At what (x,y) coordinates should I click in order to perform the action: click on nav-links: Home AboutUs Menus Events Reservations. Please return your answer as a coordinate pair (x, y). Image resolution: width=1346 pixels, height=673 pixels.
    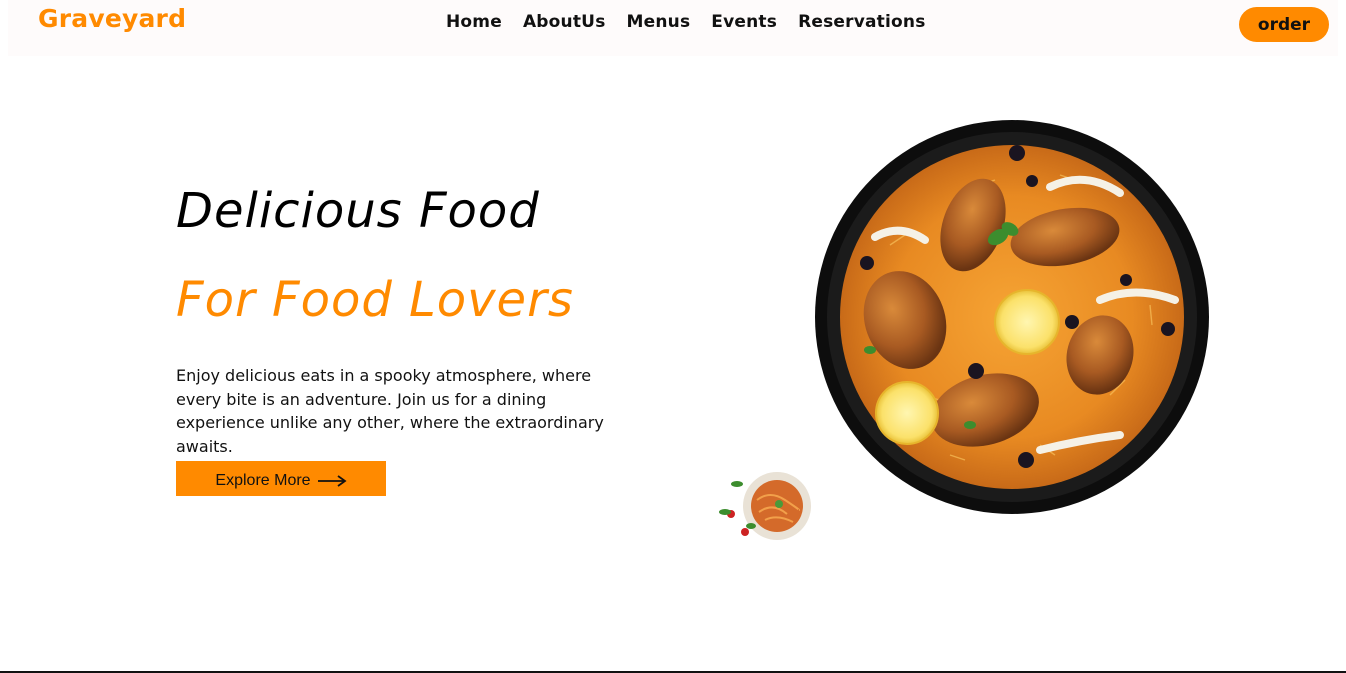
    Looking at the image, I should click on (686, 22).